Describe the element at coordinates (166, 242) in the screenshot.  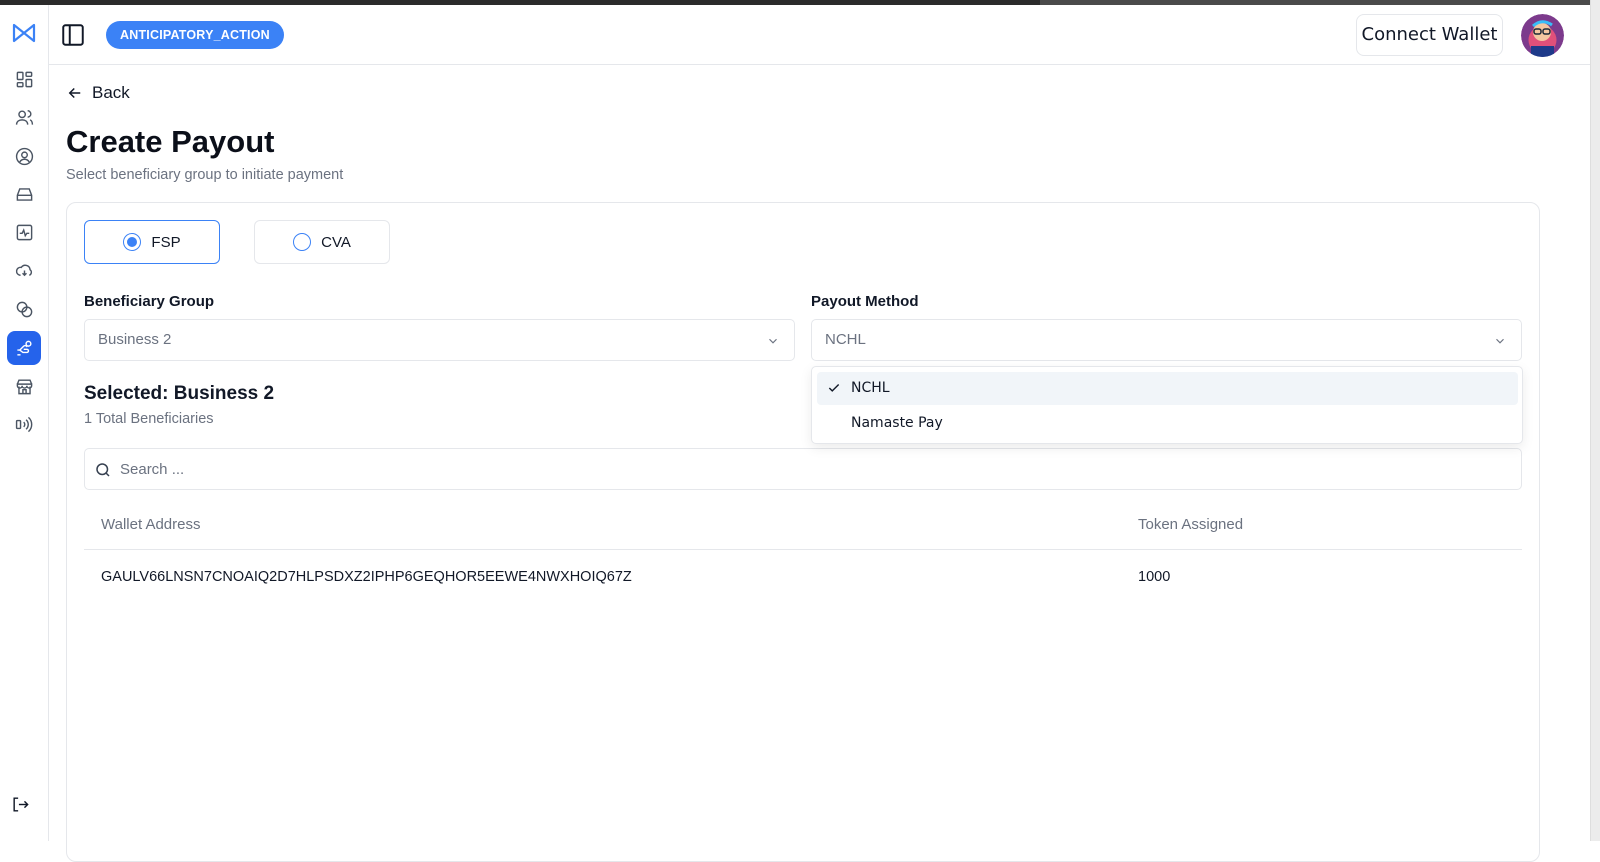
I see `fsp-label: FSP` at that location.